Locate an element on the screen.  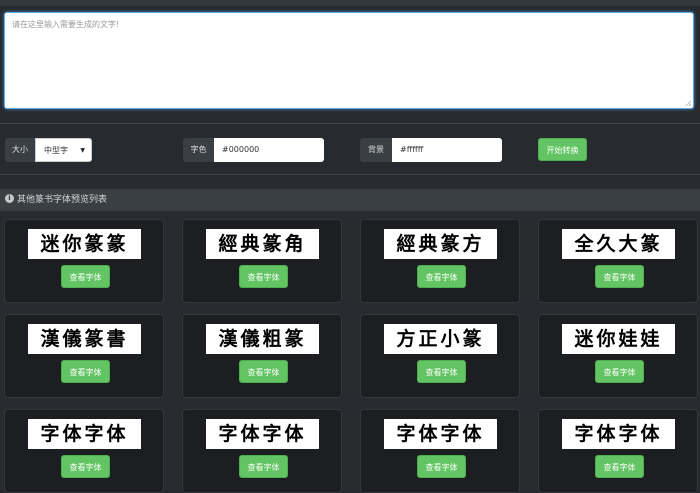
font-preview-image: 經典篆方 is located at coordinates (440, 244).